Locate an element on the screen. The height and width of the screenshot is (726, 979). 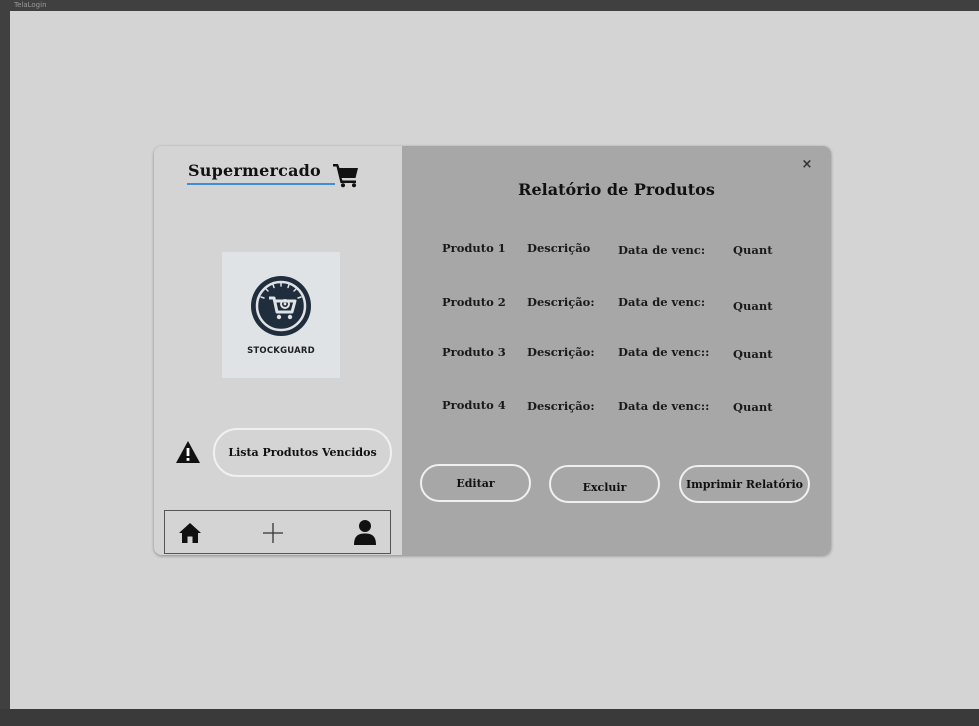
brand-underline is located at coordinates (261, 184).